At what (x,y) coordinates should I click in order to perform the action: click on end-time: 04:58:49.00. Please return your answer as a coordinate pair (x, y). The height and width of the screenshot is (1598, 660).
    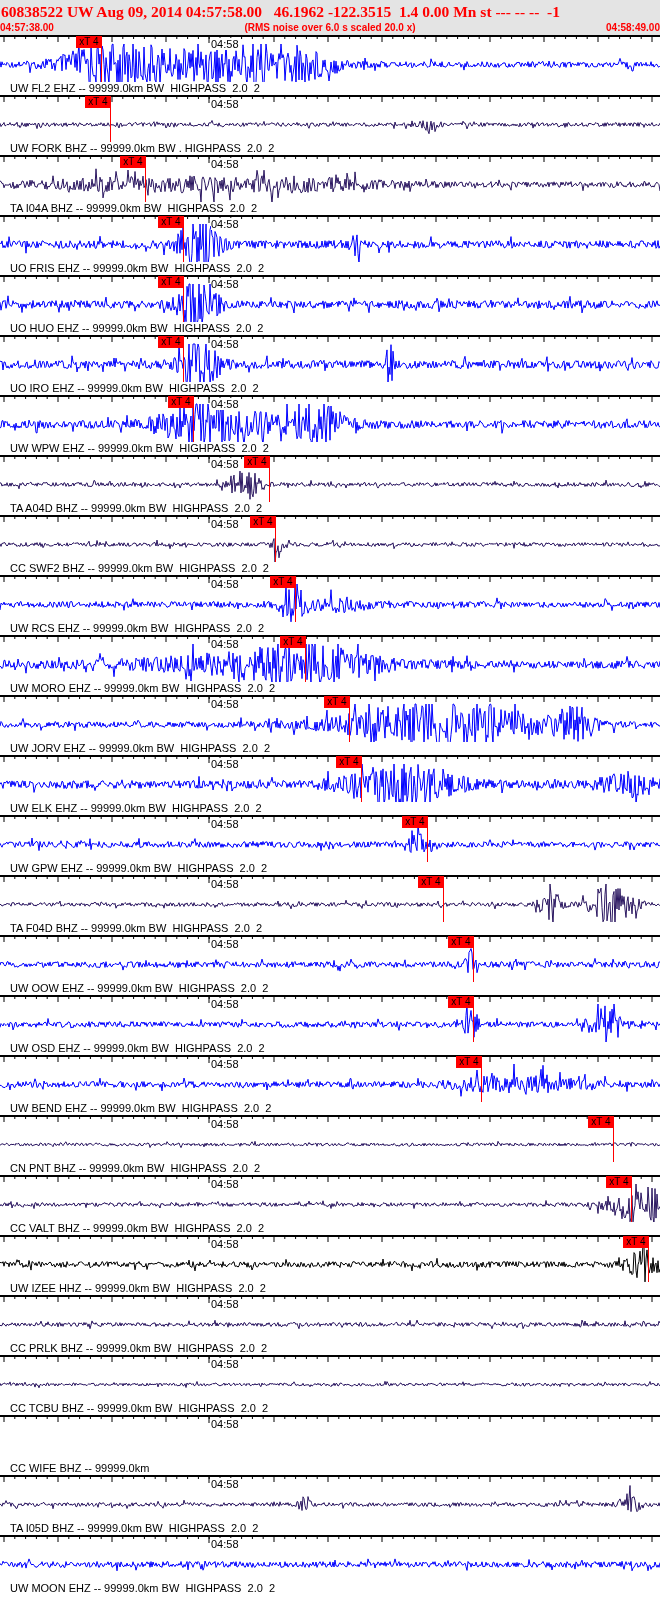
    Looking at the image, I should click on (633, 27).